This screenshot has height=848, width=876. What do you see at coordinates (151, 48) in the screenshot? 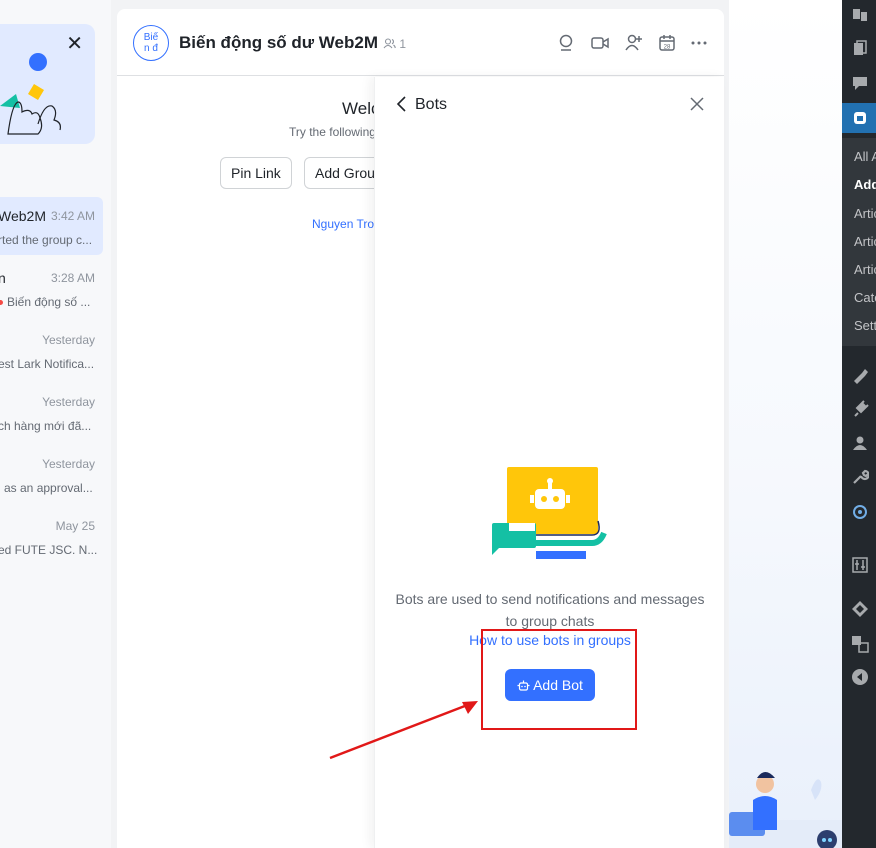
I see `avatar-text-line2: n đ` at bounding box center [151, 48].